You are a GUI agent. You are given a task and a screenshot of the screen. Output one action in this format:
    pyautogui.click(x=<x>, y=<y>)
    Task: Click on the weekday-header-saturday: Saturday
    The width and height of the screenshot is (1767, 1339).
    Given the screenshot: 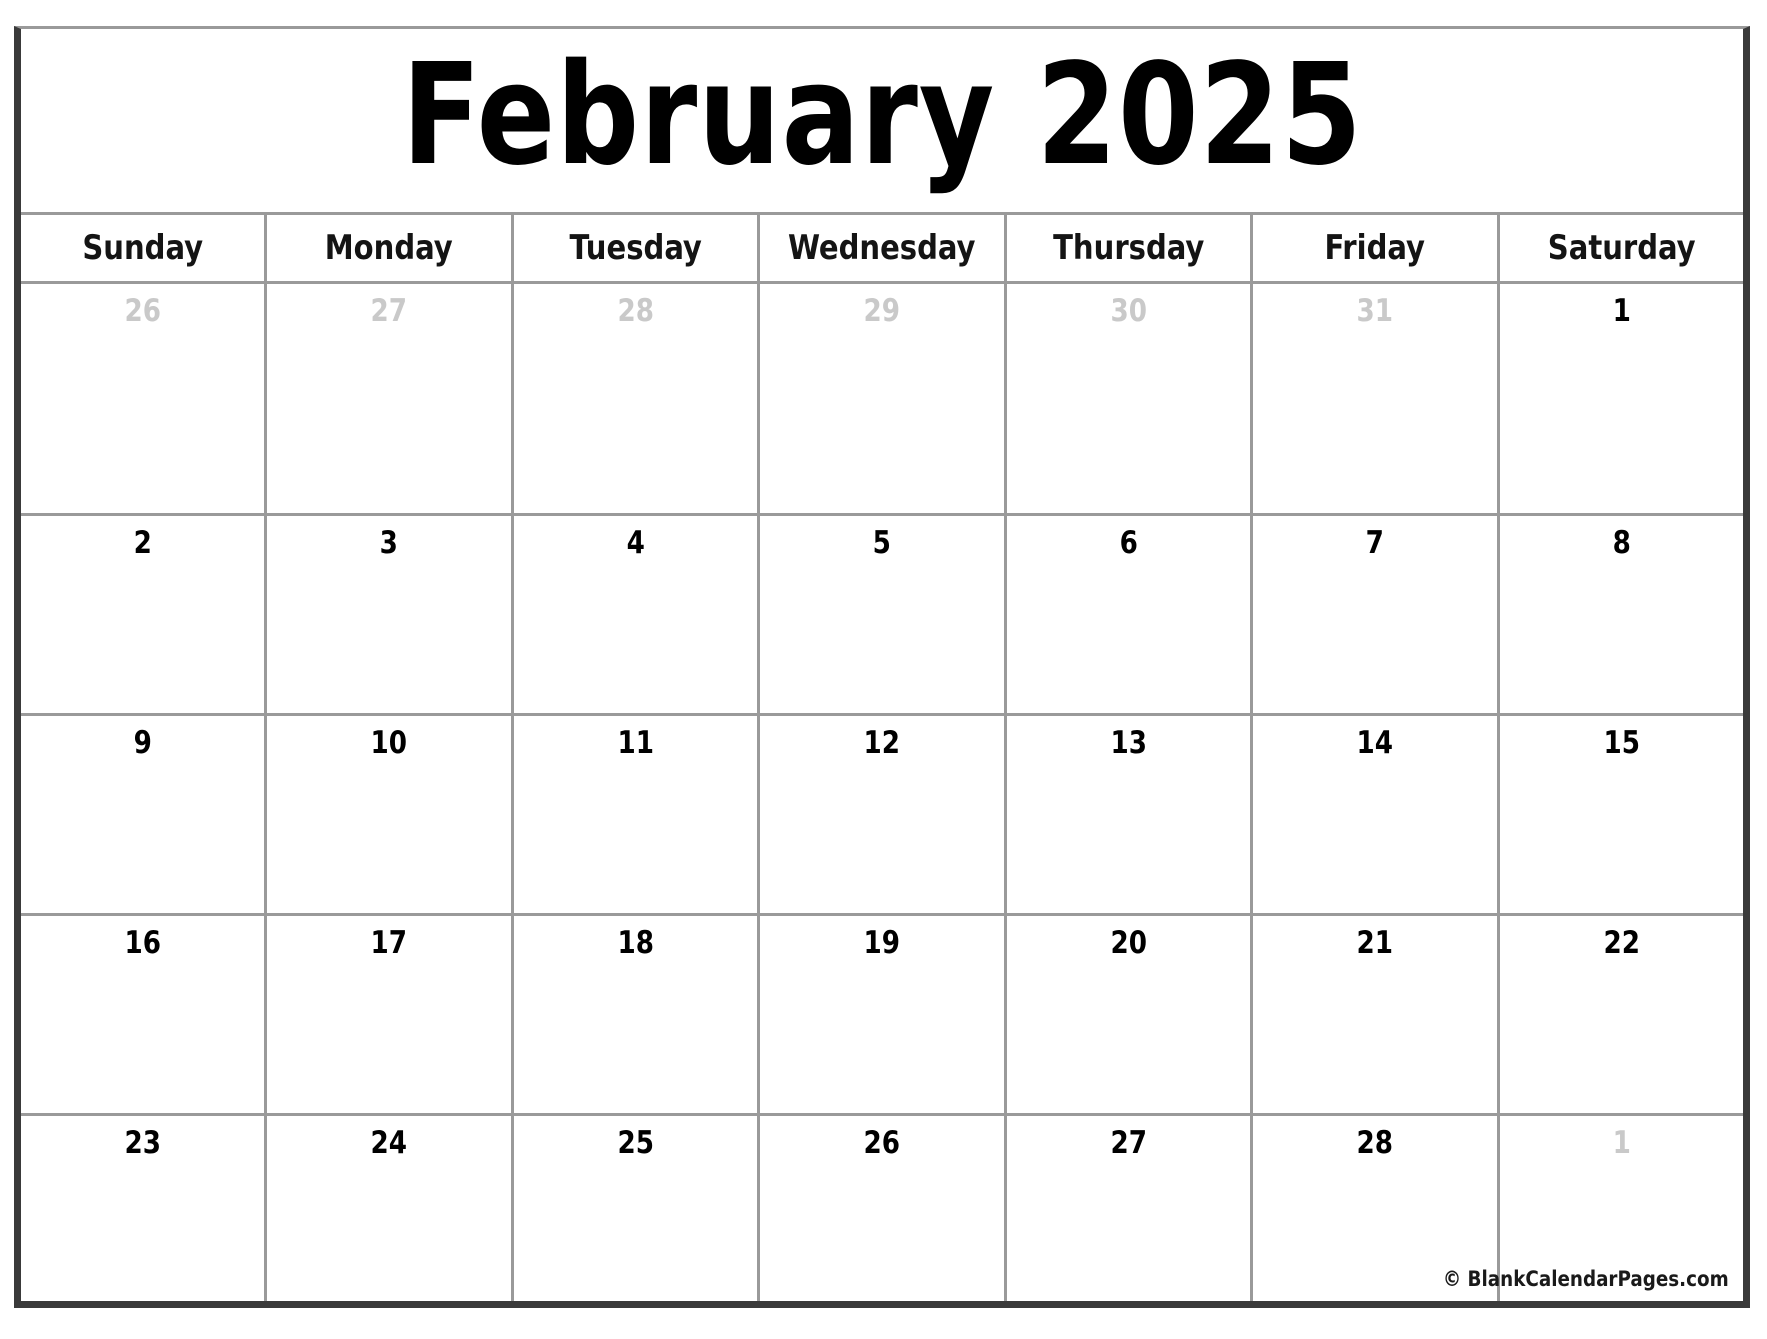 What is the action you would take?
    pyautogui.click(x=1621, y=248)
    